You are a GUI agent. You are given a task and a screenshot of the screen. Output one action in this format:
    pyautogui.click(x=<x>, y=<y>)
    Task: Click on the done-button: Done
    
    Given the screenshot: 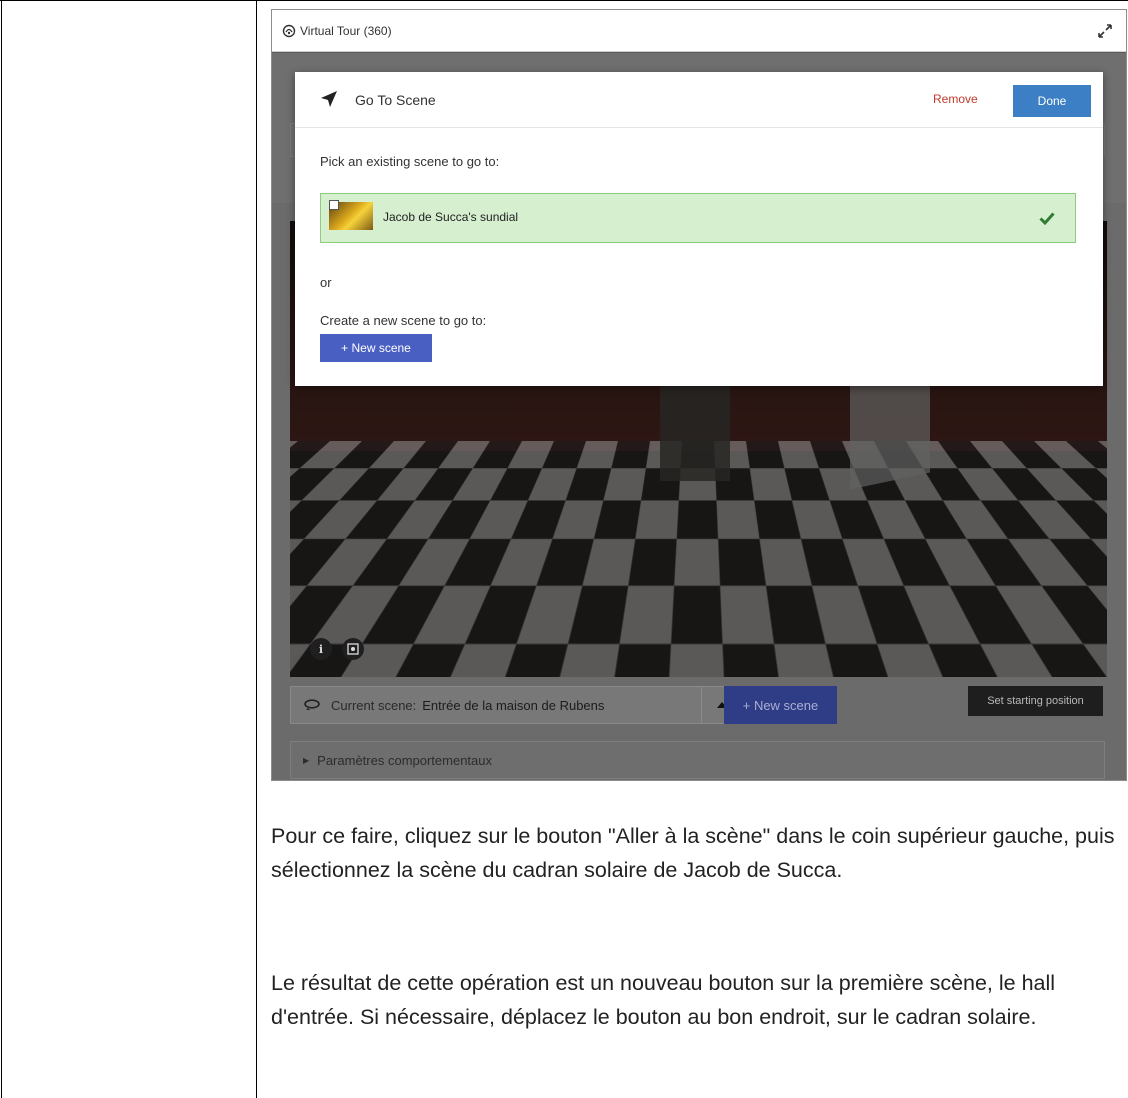 What is the action you would take?
    pyautogui.click(x=1052, y=101)
    